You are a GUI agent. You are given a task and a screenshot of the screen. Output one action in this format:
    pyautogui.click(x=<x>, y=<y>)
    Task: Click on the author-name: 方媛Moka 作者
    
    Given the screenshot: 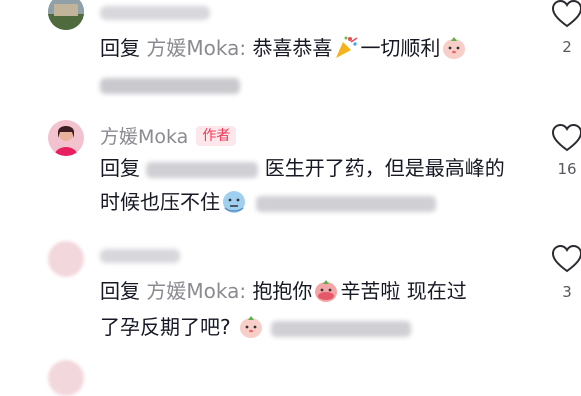 What is the action you would take?
    pyautogui.click(x=168, y=135)
    